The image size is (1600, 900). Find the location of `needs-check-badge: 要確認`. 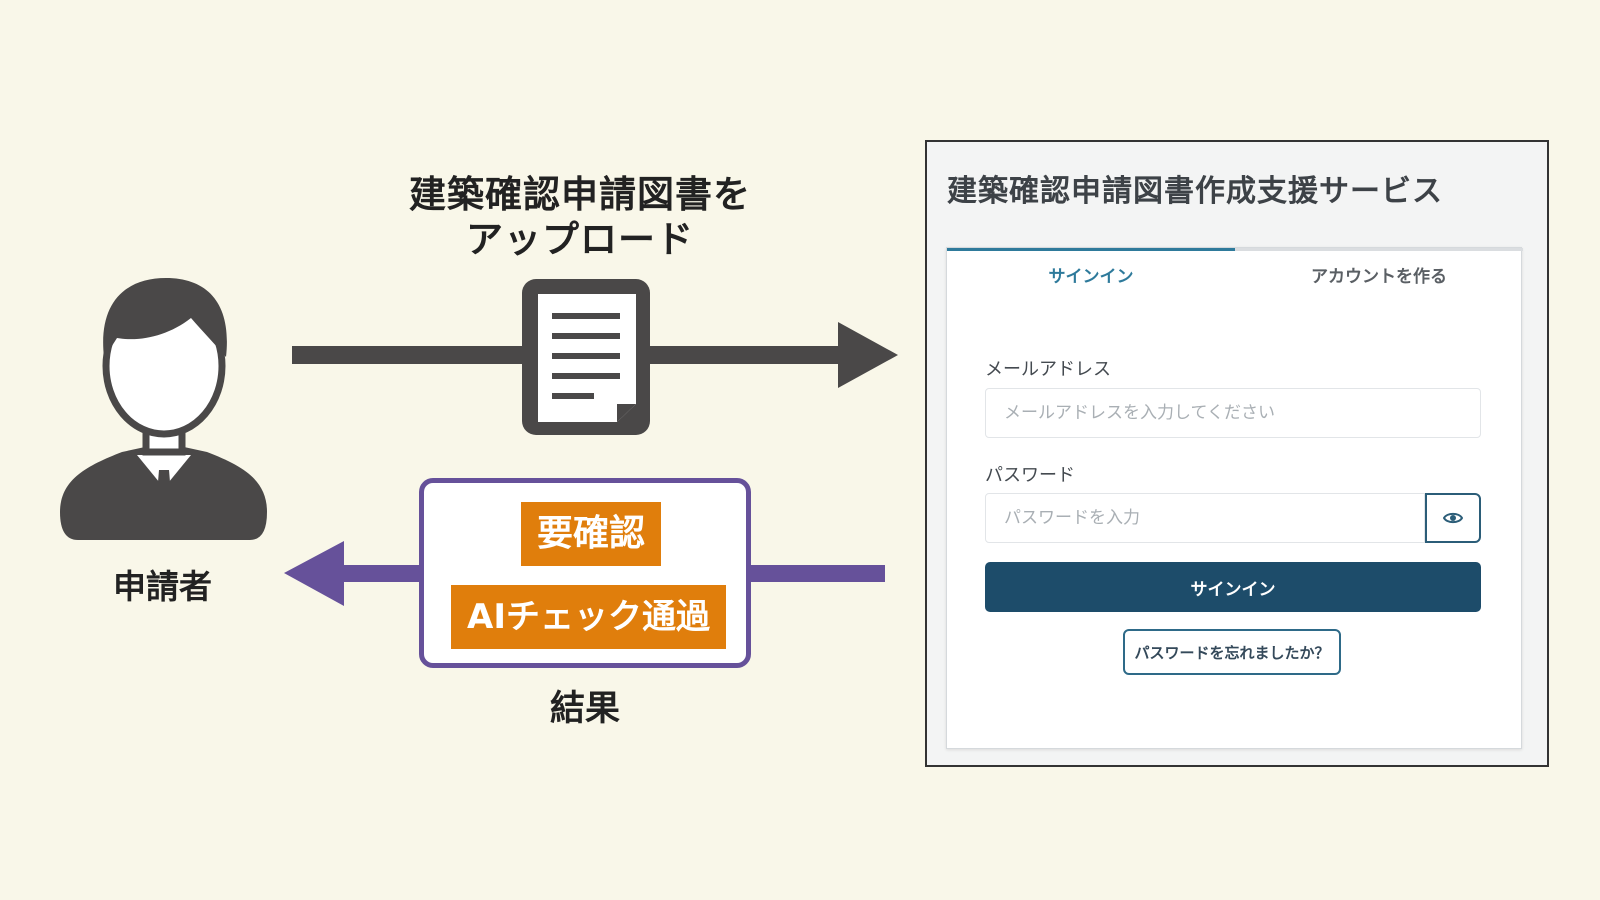

needs-check-badge: 要確認 is located at coordinates (591, 534).